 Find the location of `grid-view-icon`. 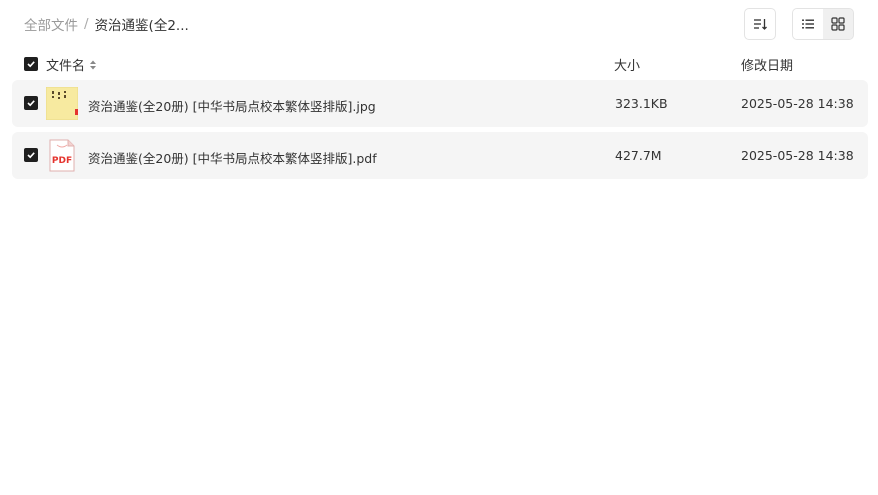

grid-view-icon is located at coordinates (838, 24).